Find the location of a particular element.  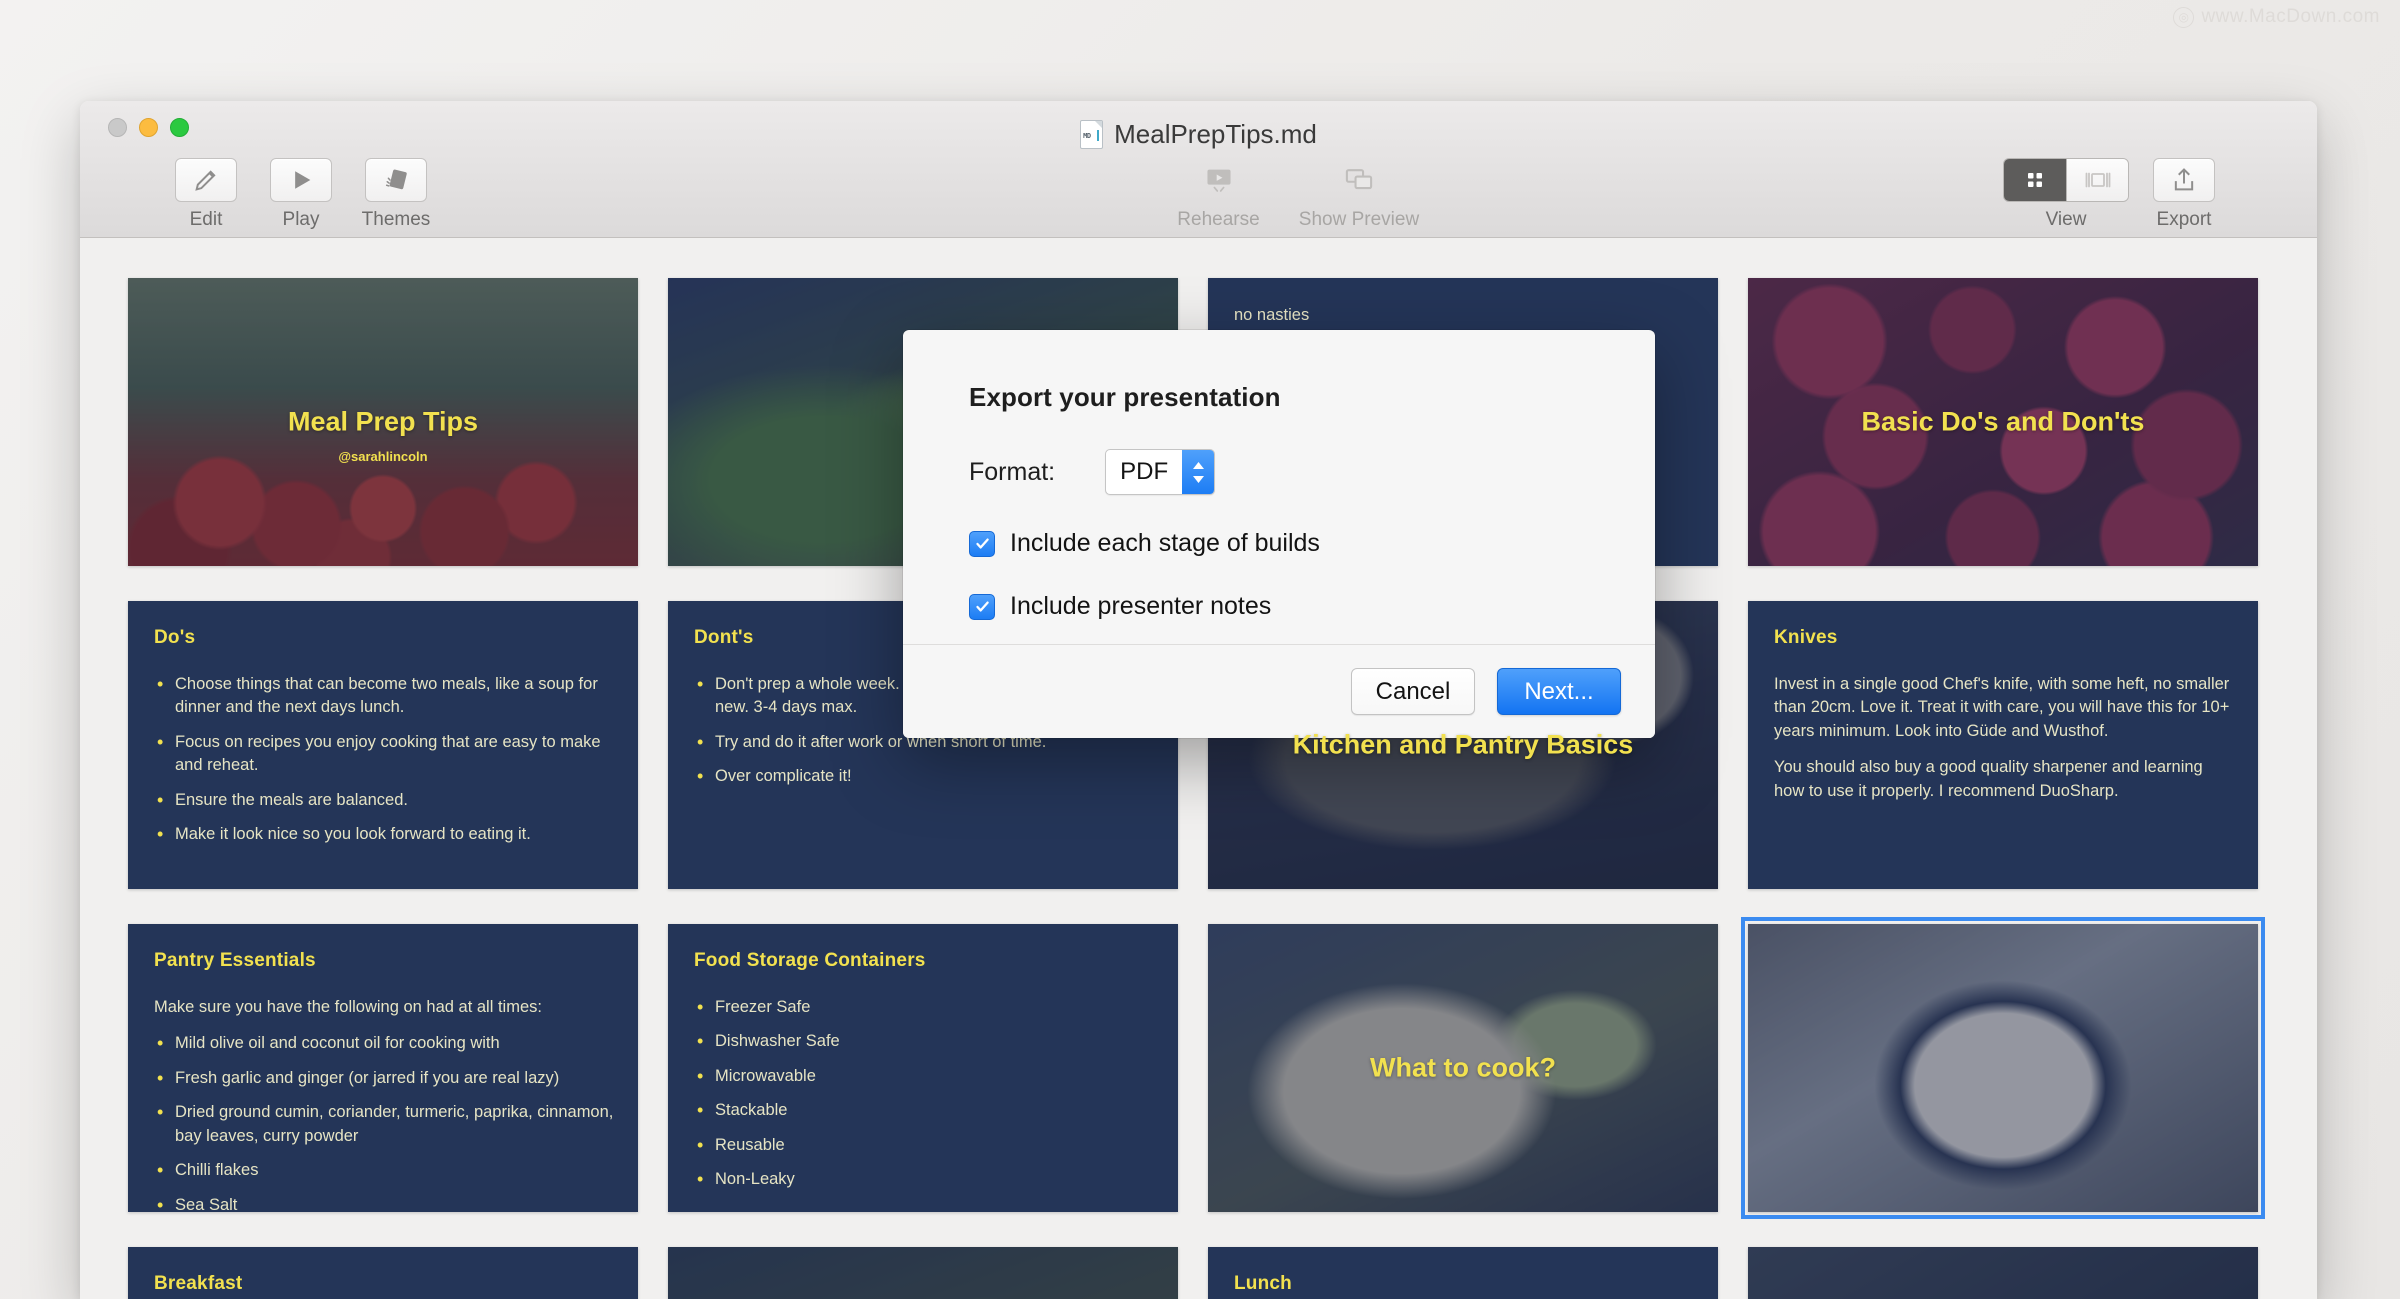

include-notes-checkbox is located at coordinates (982, 606).